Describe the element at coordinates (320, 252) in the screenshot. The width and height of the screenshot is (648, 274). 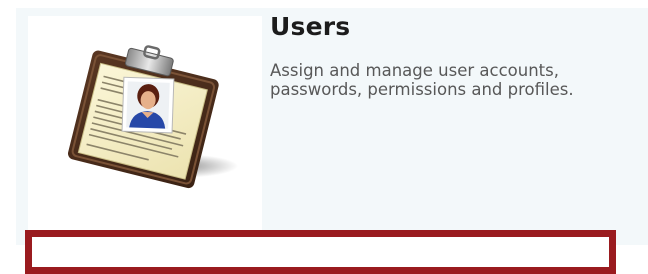
I see `highlight-frame` at that location.